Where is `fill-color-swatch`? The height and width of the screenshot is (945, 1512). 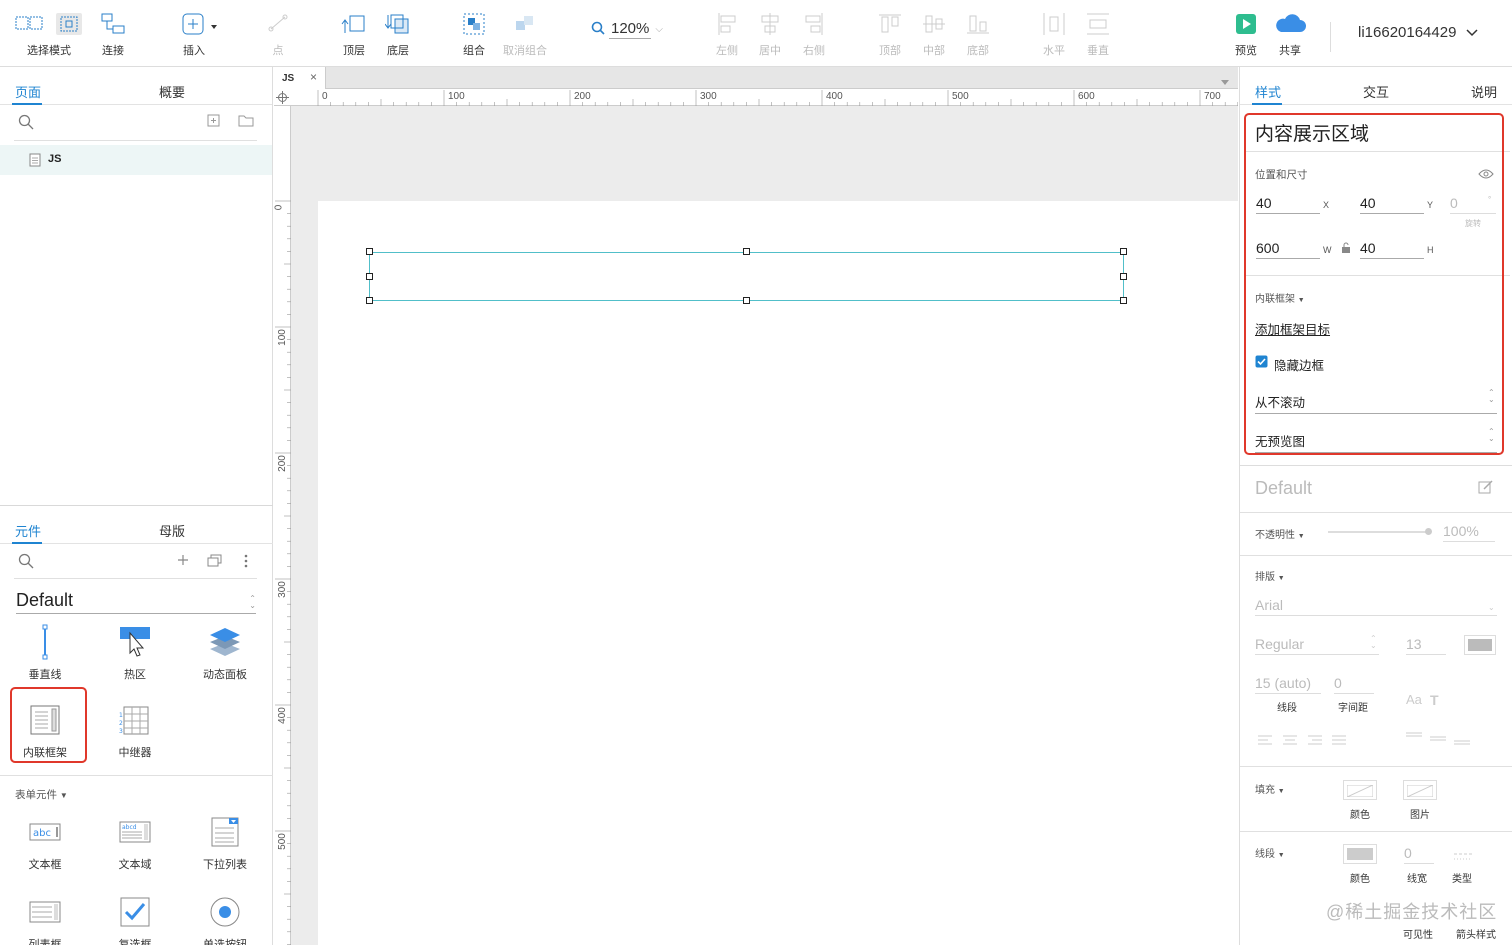
fill-color-swatch is located at coordinates (1360, 790).